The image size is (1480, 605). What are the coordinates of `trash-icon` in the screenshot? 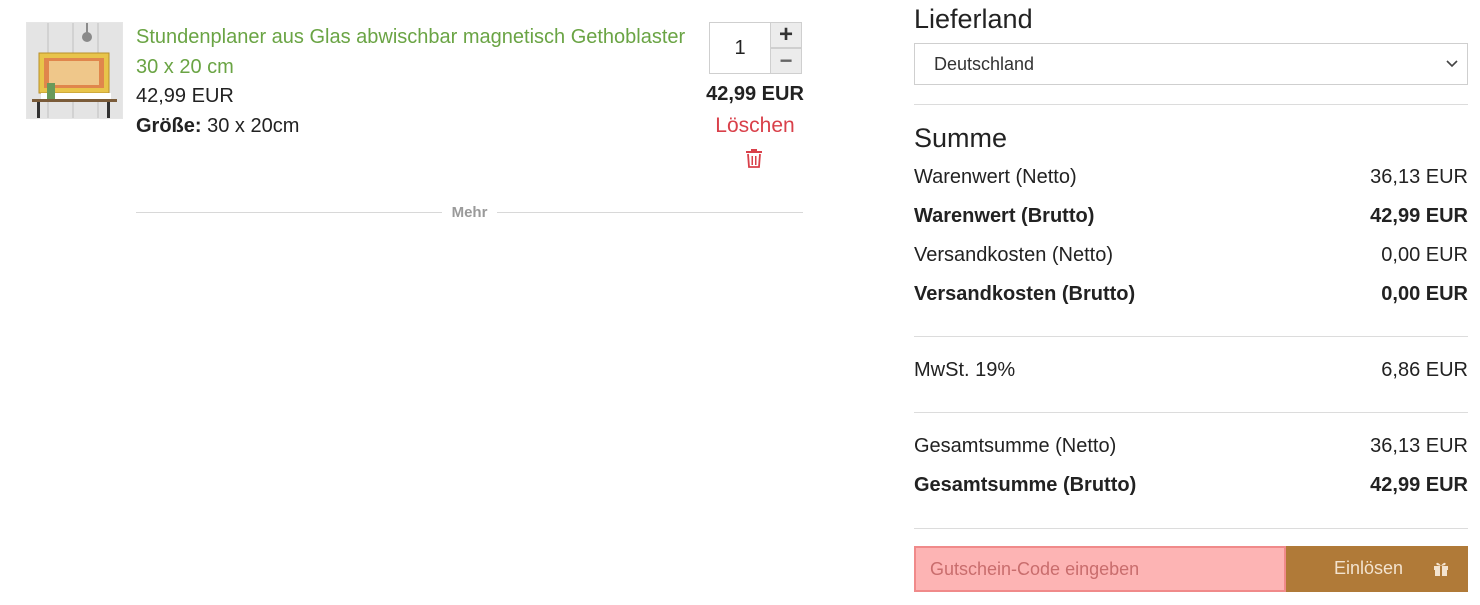 It's located at (754, 158).